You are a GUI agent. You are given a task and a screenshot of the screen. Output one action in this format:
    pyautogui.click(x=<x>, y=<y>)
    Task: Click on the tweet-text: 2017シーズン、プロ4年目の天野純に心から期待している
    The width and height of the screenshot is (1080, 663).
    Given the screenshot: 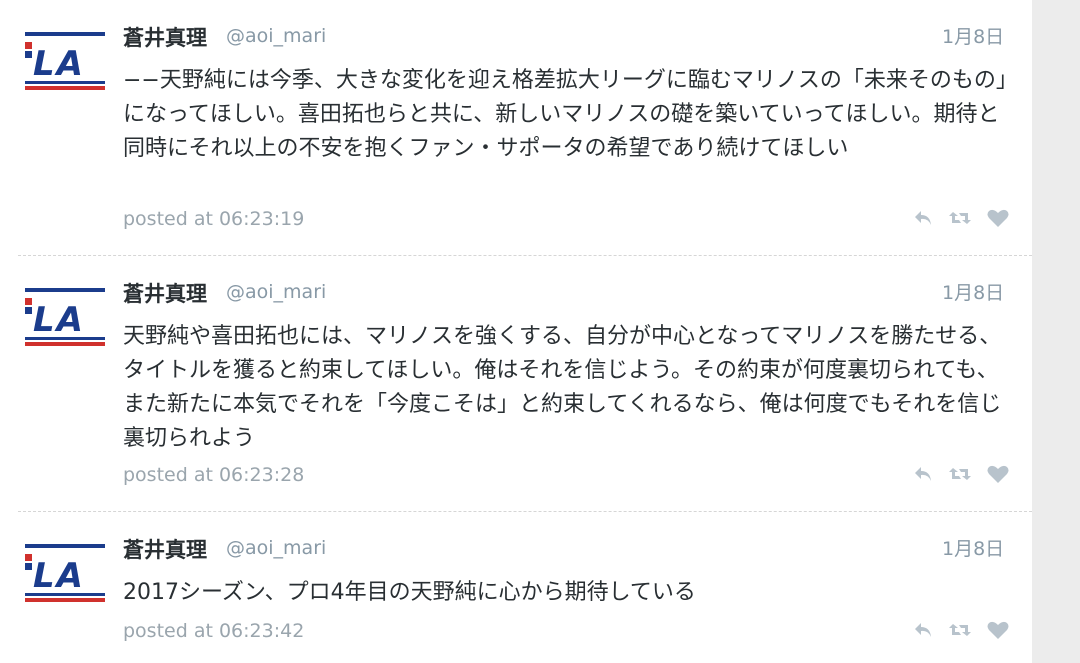 What is the action you would take?
    pyautogui.click(x=409, y=592)
    